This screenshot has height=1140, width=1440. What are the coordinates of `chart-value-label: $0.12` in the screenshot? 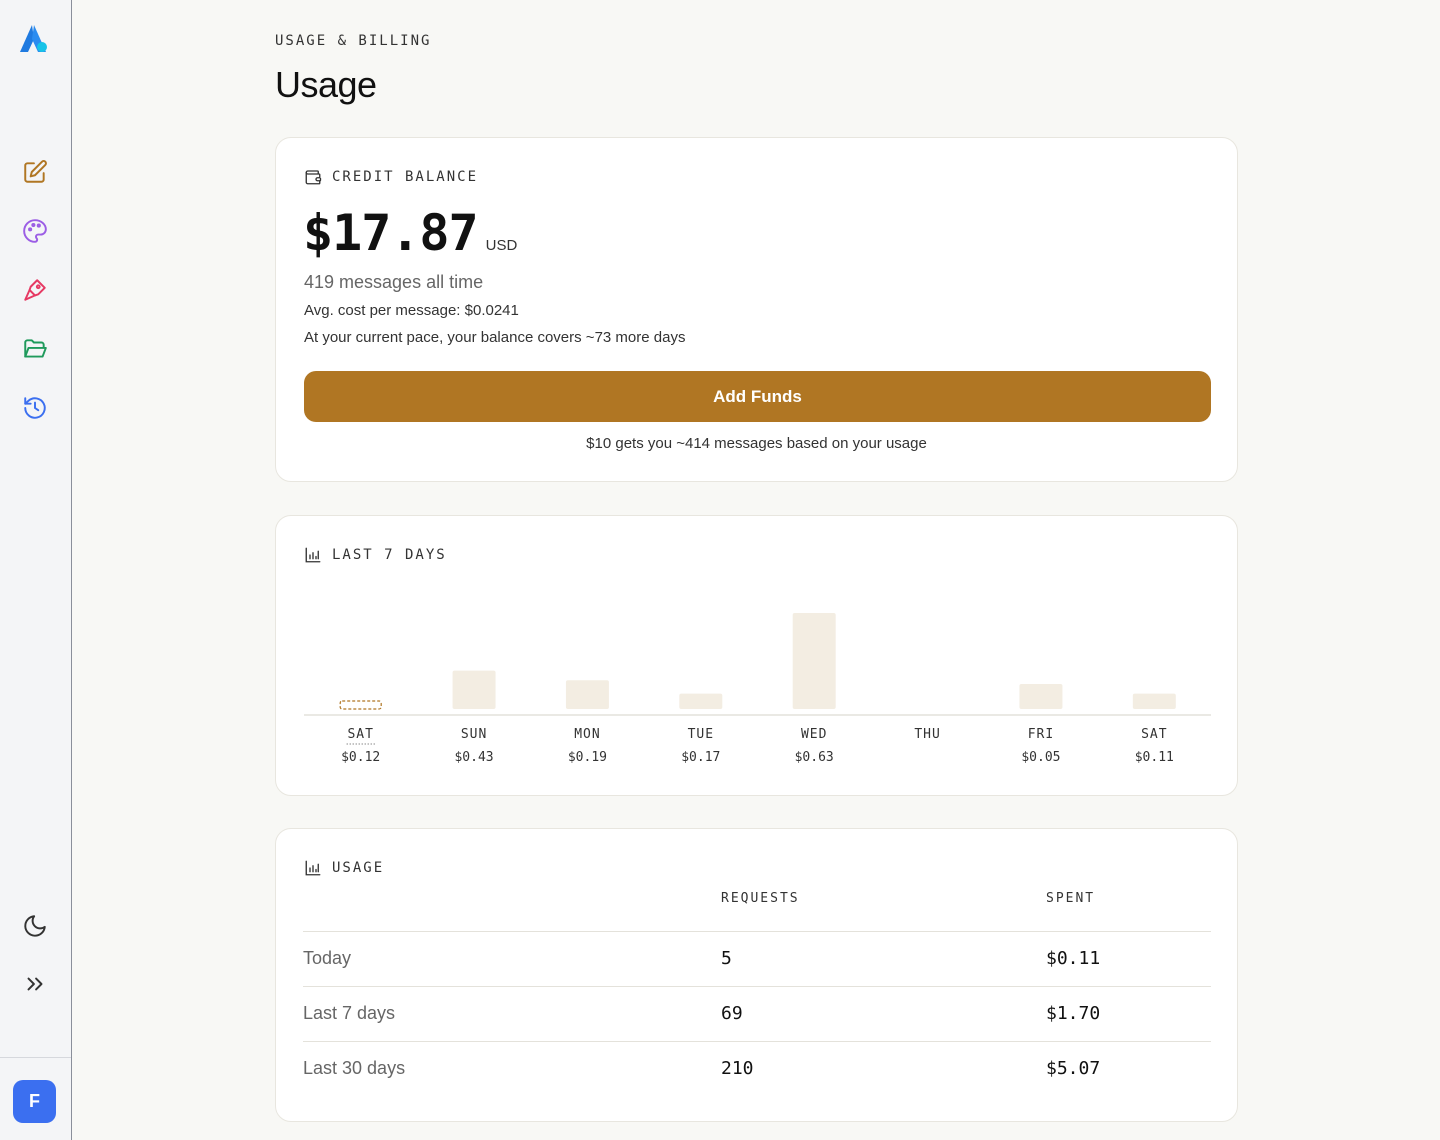 It's located at (360, 757).